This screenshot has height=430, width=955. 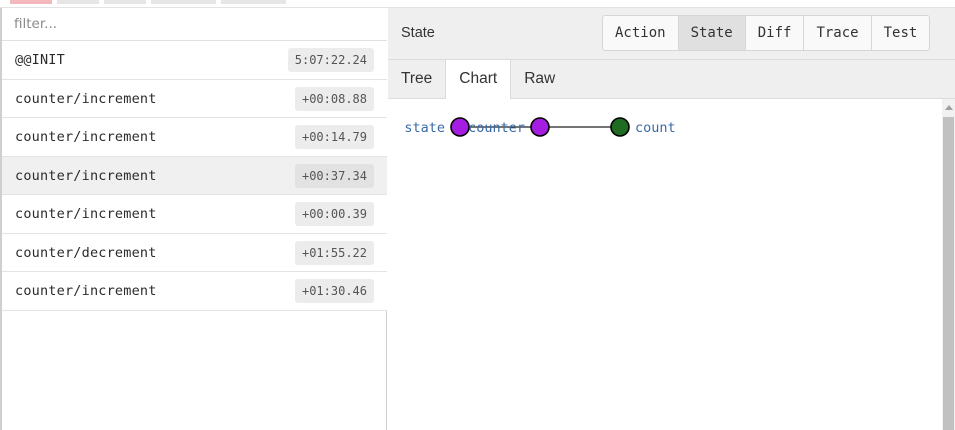 I want to click on scroll-thumb, so click(x=948, y=273).